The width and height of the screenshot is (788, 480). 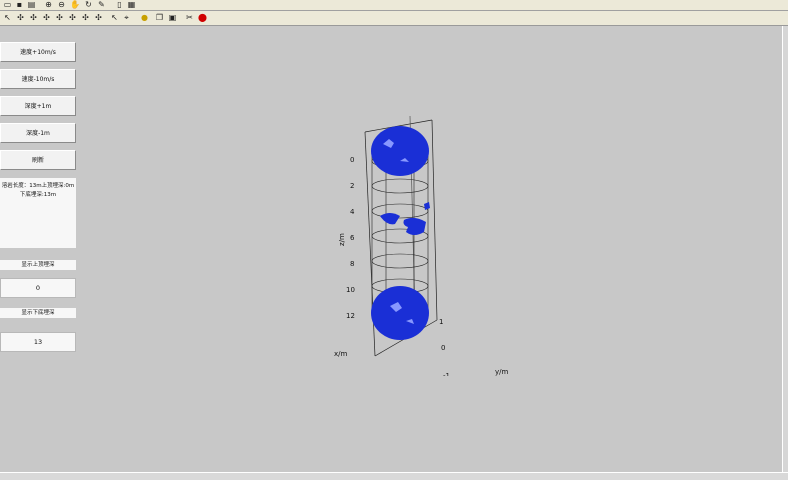 What do you see at coordinates (159, 17) in the screenshot?
I see `copy-icon: ❐` at bounding box center [159, 17].